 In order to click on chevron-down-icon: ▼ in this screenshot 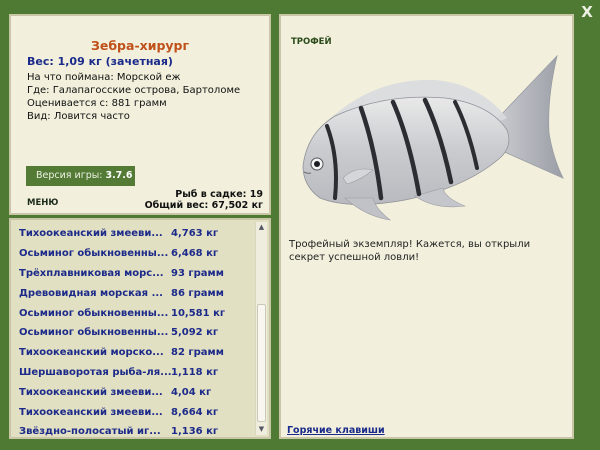, I will do `click(261, 429)`.